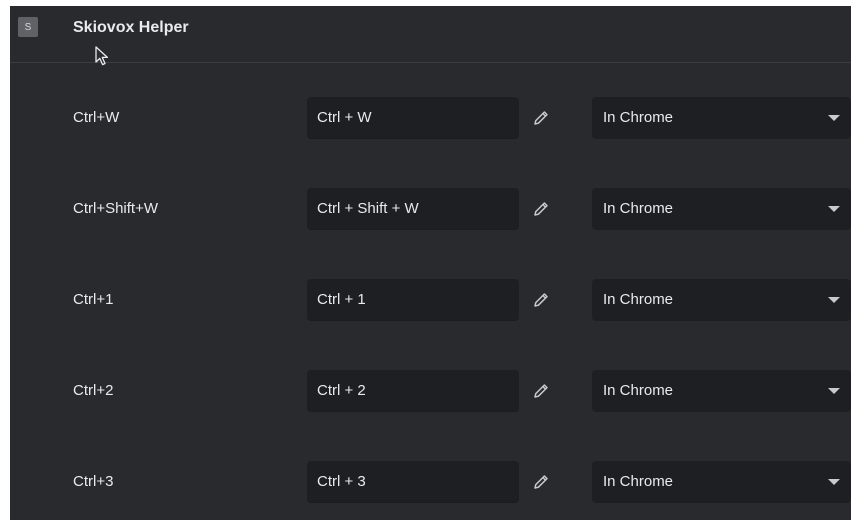  I want to click on shortcut-row: Ctrl+2 Ctrl + 2 In Chrome, so click(430, 391).